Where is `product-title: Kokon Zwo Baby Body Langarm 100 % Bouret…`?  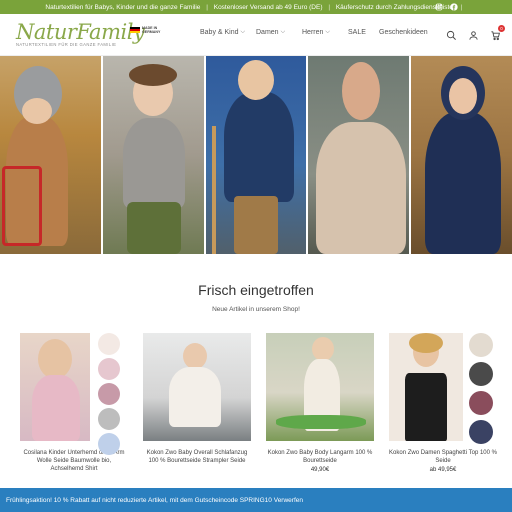
product-title: Kokon Zwo Baby Body Langarm 100 % Bouret… is located at coordinates (320, 457).